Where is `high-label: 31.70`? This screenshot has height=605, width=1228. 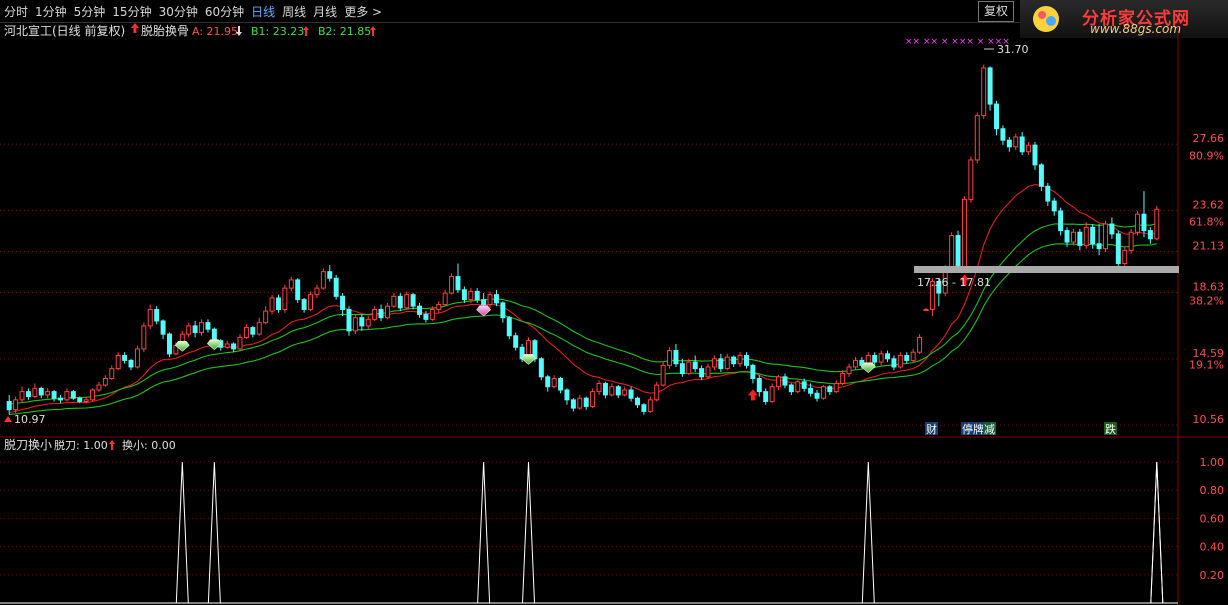 high-label: 31.70 is located at coordinates (1013, 49).